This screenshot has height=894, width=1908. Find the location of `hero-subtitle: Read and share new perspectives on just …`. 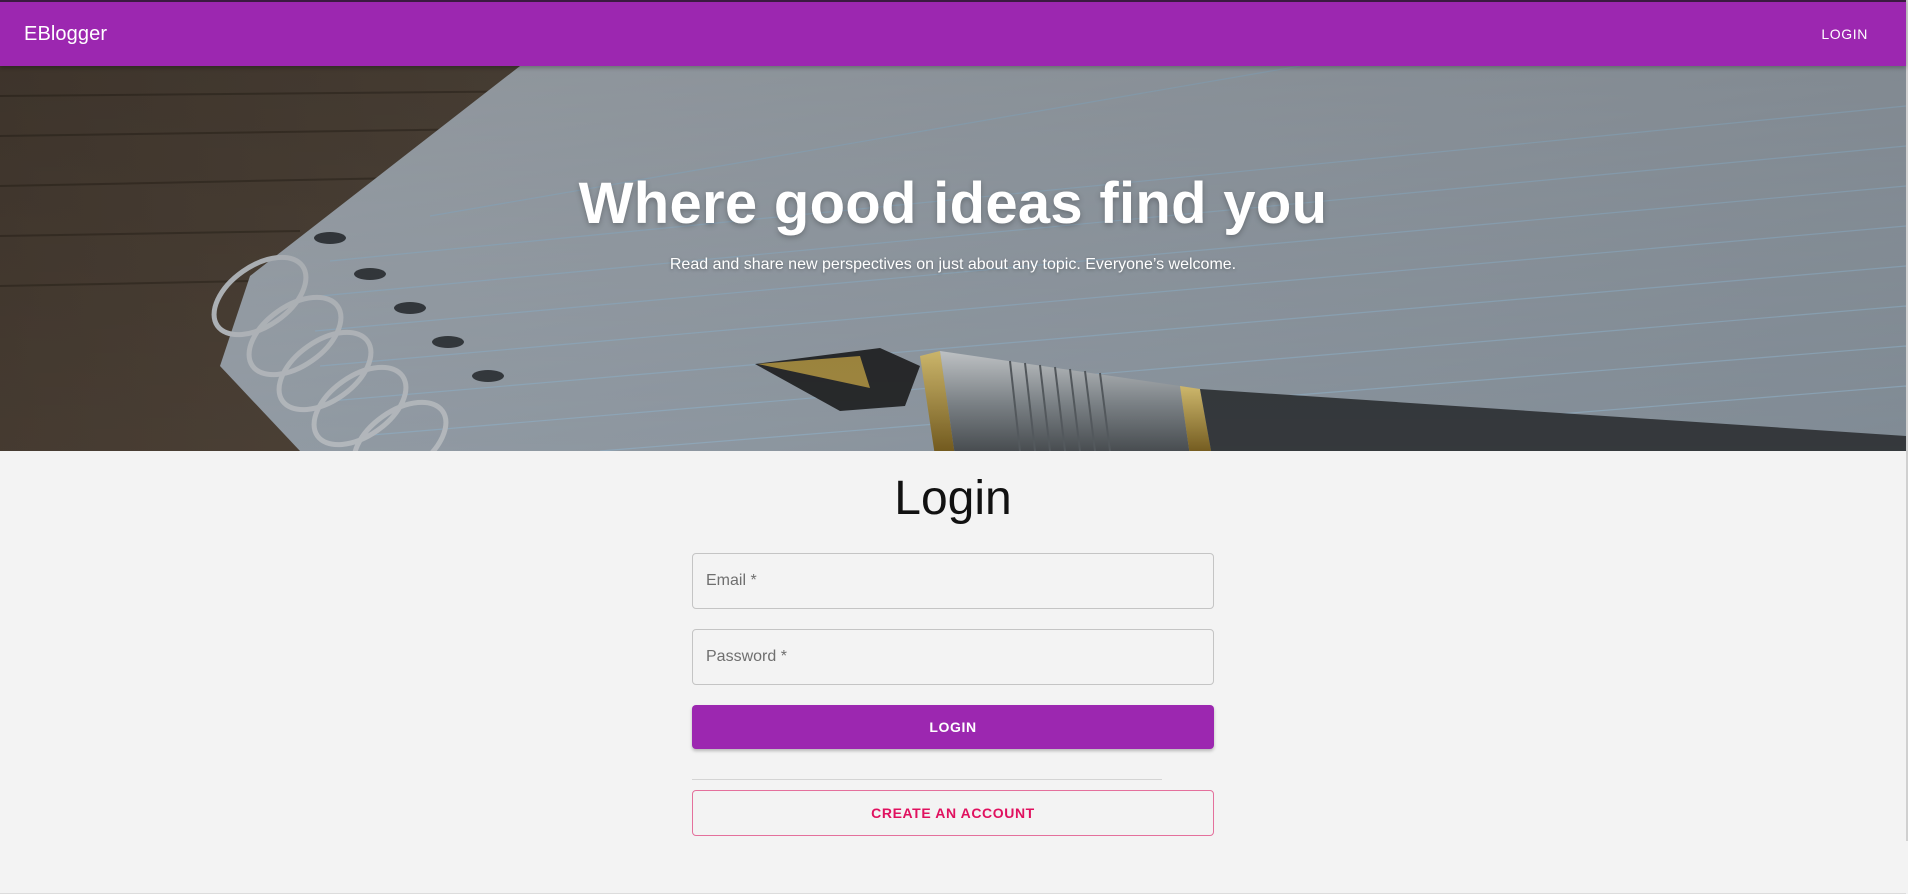

hero-subtitle: Read and share new perspectives on just … is located at coordinates (953, 264).